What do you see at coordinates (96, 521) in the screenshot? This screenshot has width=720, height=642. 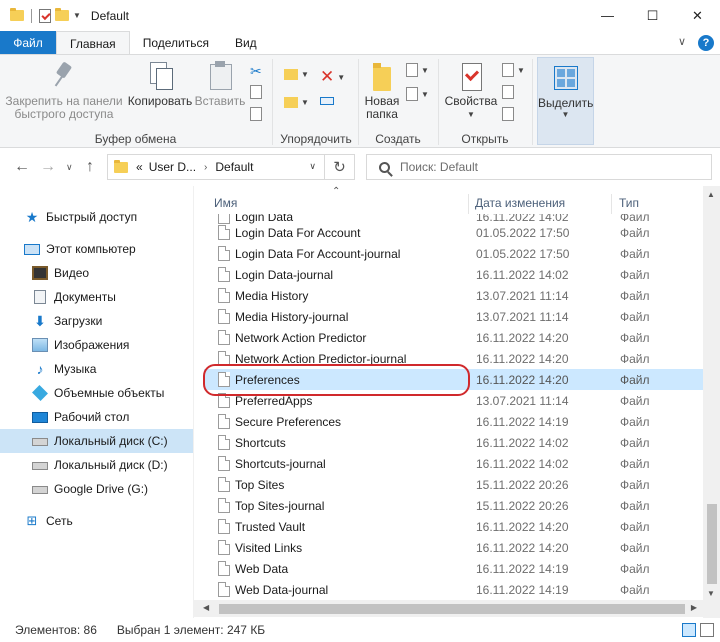 I see `nav-network: ⊞ Сеть` at bounding box center [96, 521].